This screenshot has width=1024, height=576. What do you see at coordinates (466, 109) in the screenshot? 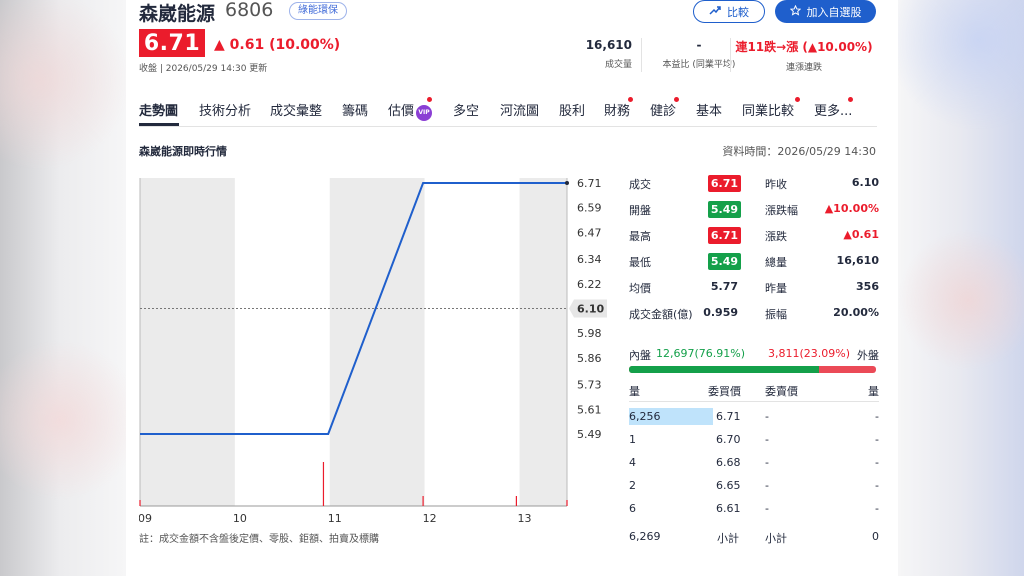
I see `tab-bull-bear: 多空` at bounding box center [466, 109].